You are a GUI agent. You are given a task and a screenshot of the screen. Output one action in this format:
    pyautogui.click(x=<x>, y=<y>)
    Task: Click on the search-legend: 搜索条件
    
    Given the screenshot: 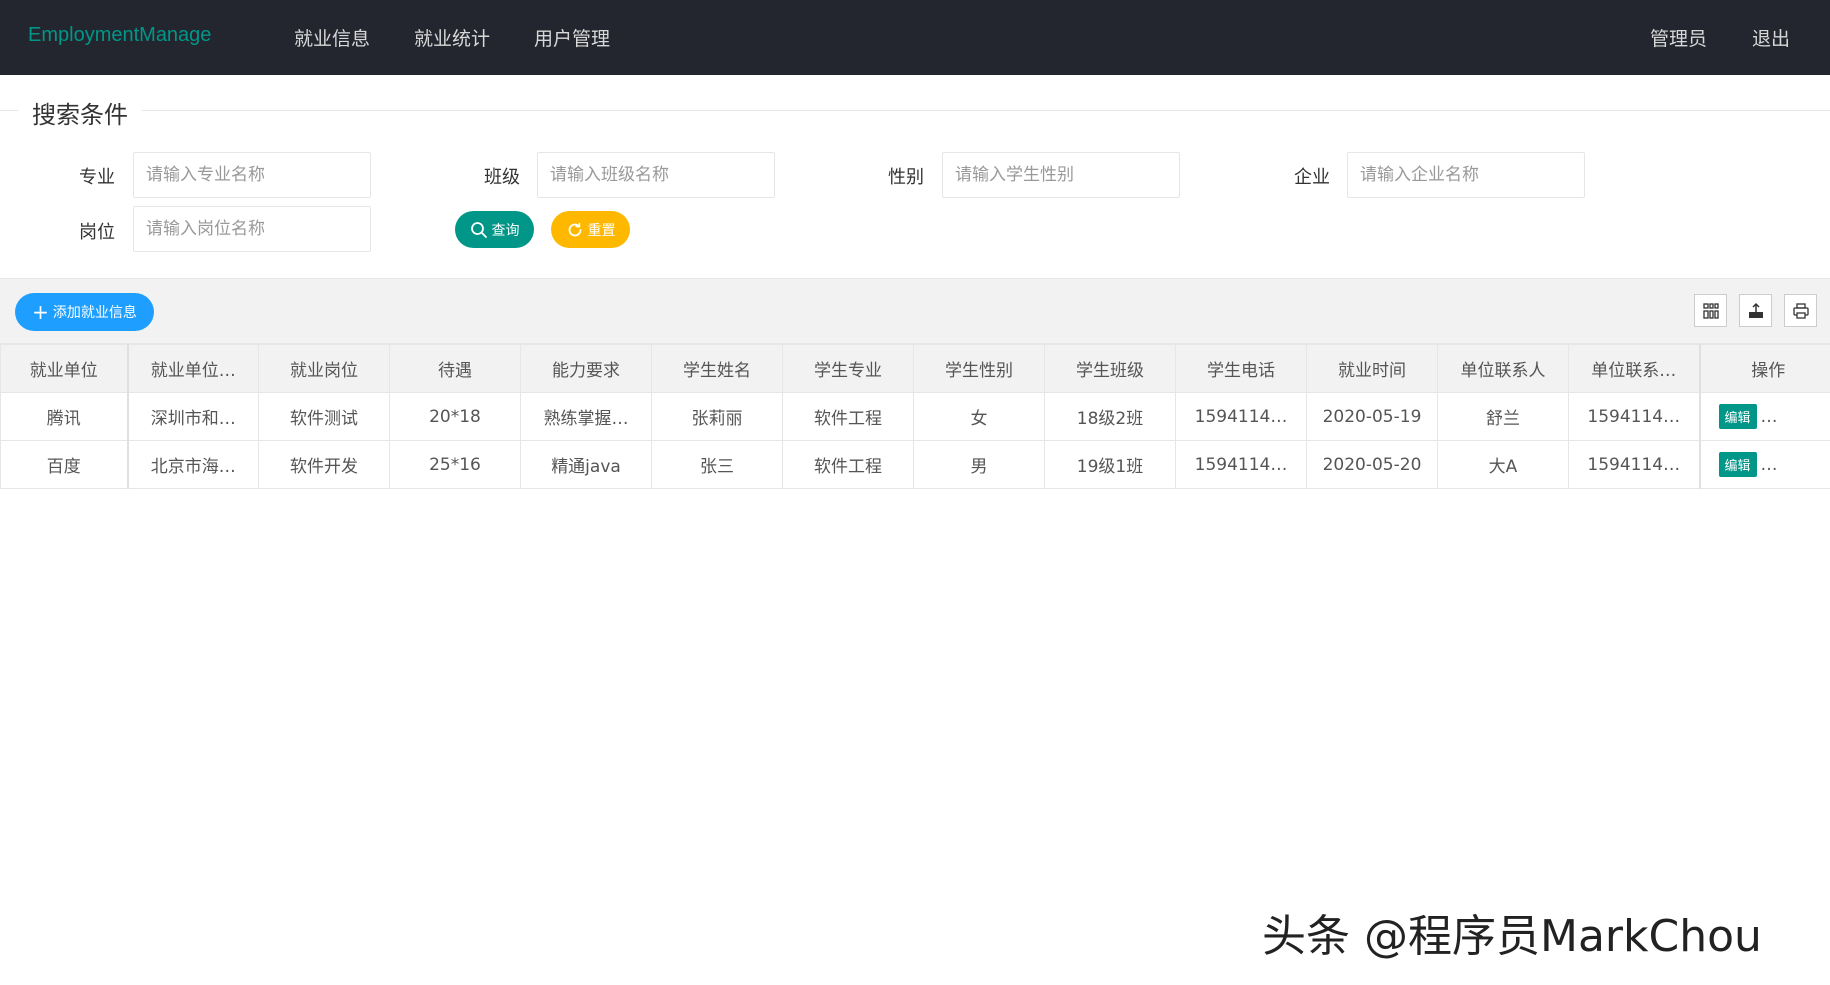 What is the action you would take?
    pyautogui.click(x=80, y=112)
    